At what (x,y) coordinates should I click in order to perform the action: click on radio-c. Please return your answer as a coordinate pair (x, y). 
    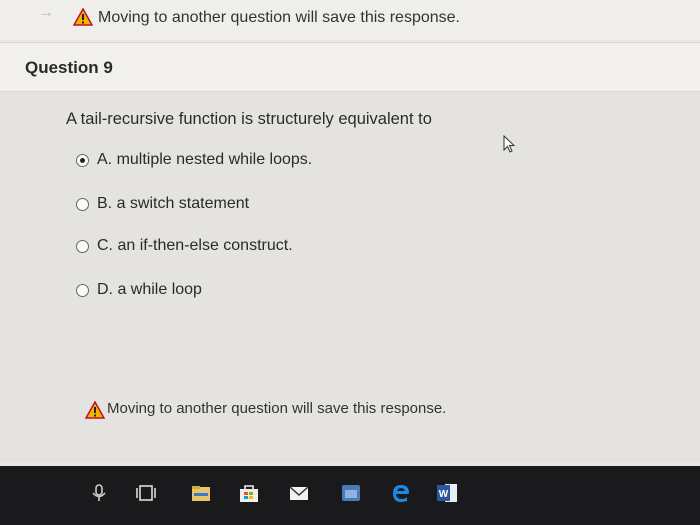
    Looking at the image, I should click on (82, 246).